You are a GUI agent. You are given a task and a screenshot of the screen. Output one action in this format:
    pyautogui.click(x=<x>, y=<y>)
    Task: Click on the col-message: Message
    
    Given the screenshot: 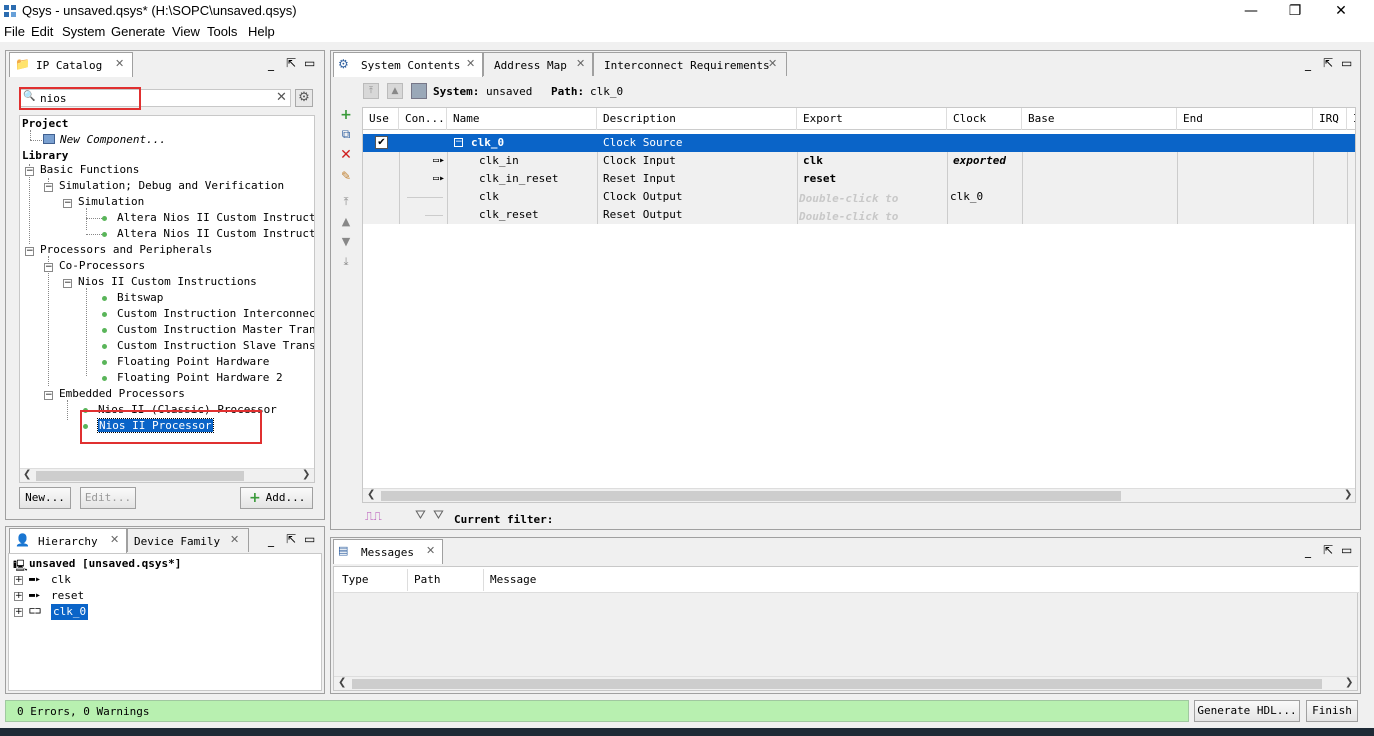 What is the action you would take?
    pyautogui.click(x=584, y=580)
    